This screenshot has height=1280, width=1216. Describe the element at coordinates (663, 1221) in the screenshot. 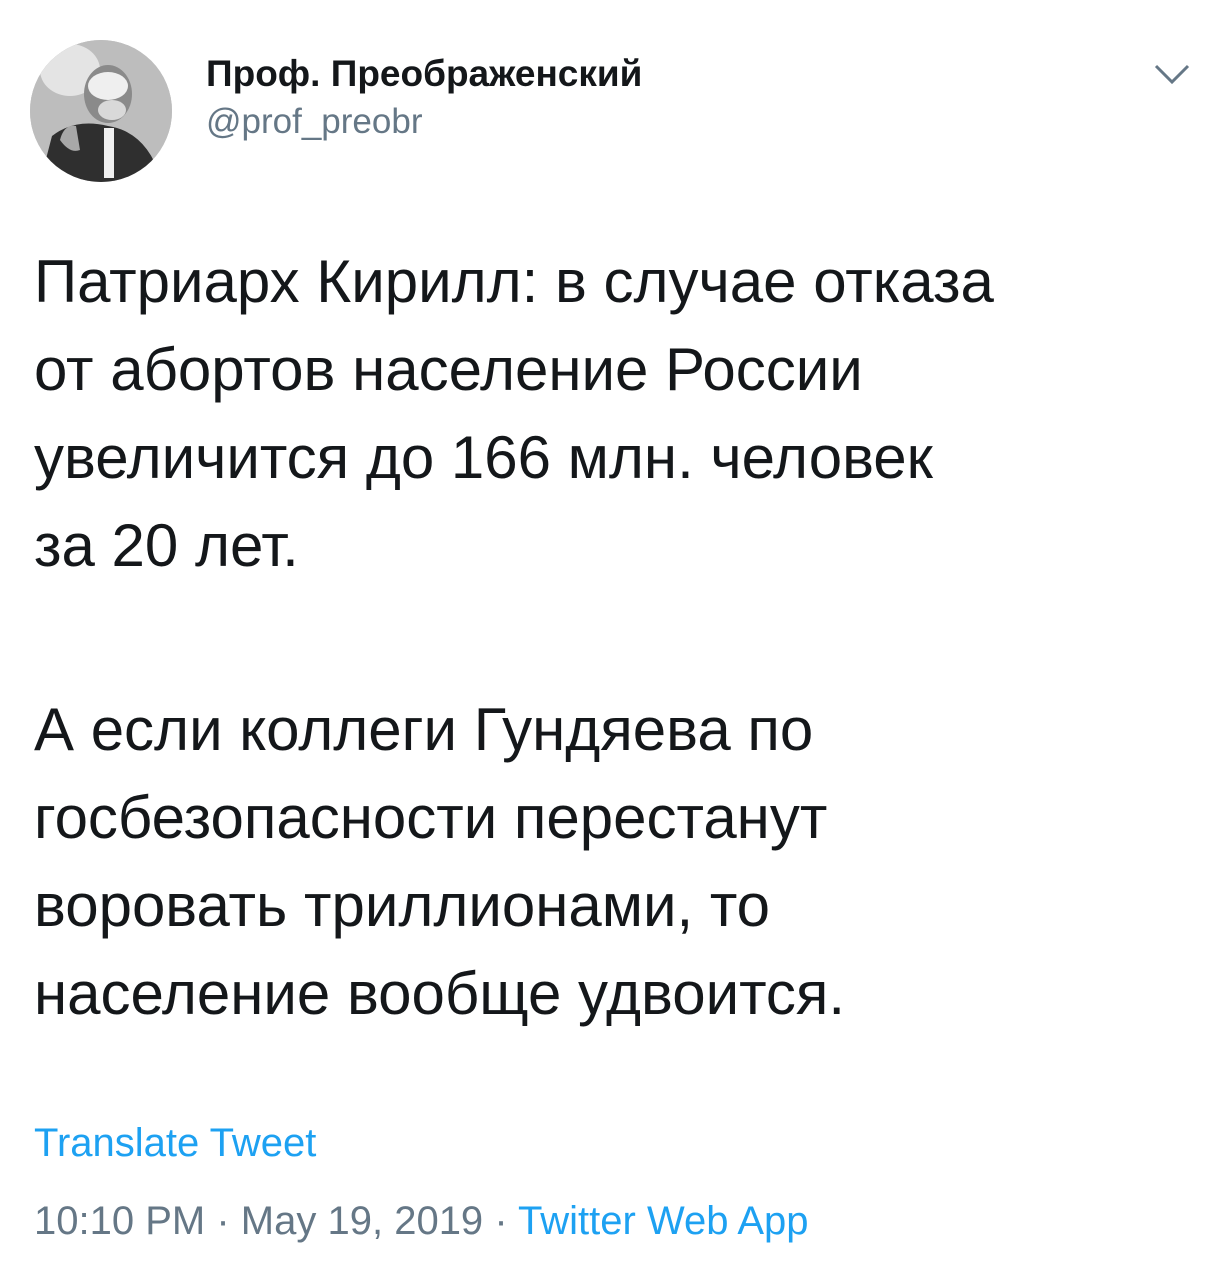

I see `tweet-source-link: Twitter Web App` at that location.